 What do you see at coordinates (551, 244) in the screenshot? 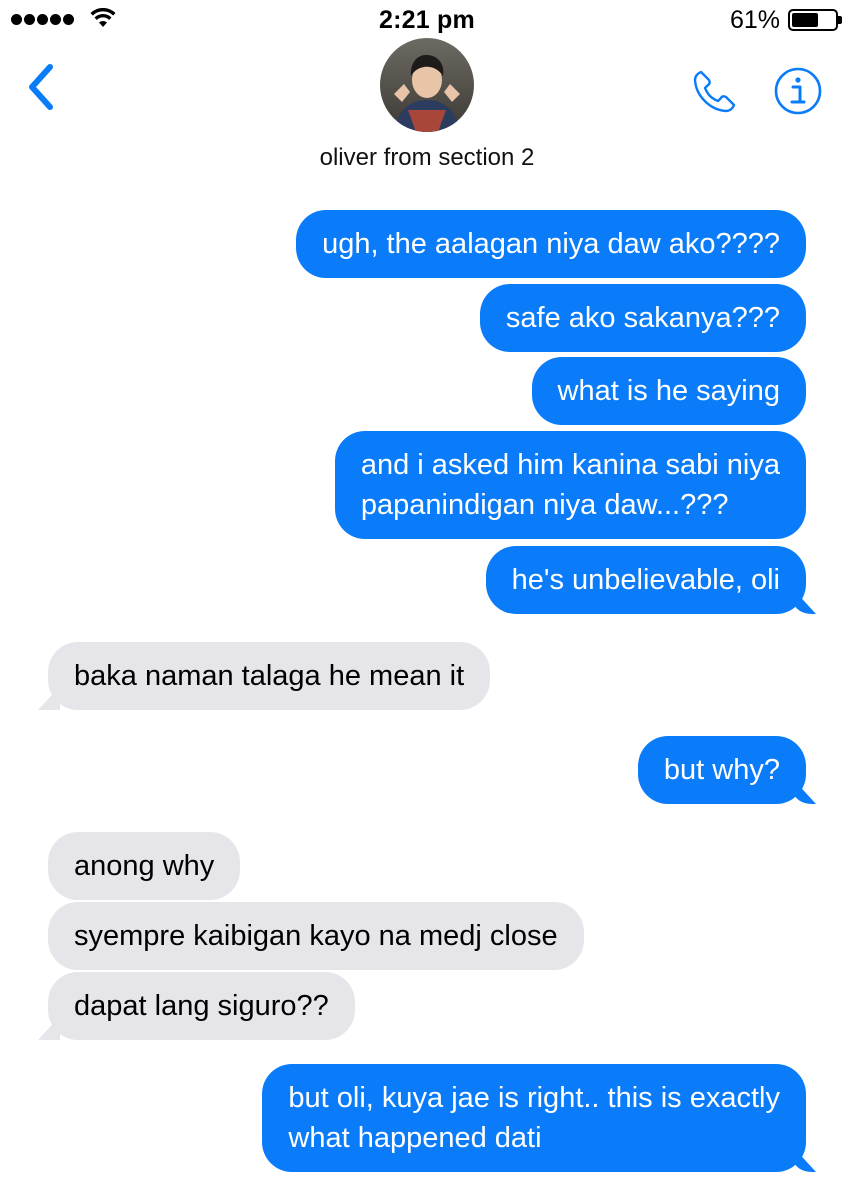
I see `message-bubble-sent: ugh, the aalagan niya daw ako????` at bounding box center [551, 244].